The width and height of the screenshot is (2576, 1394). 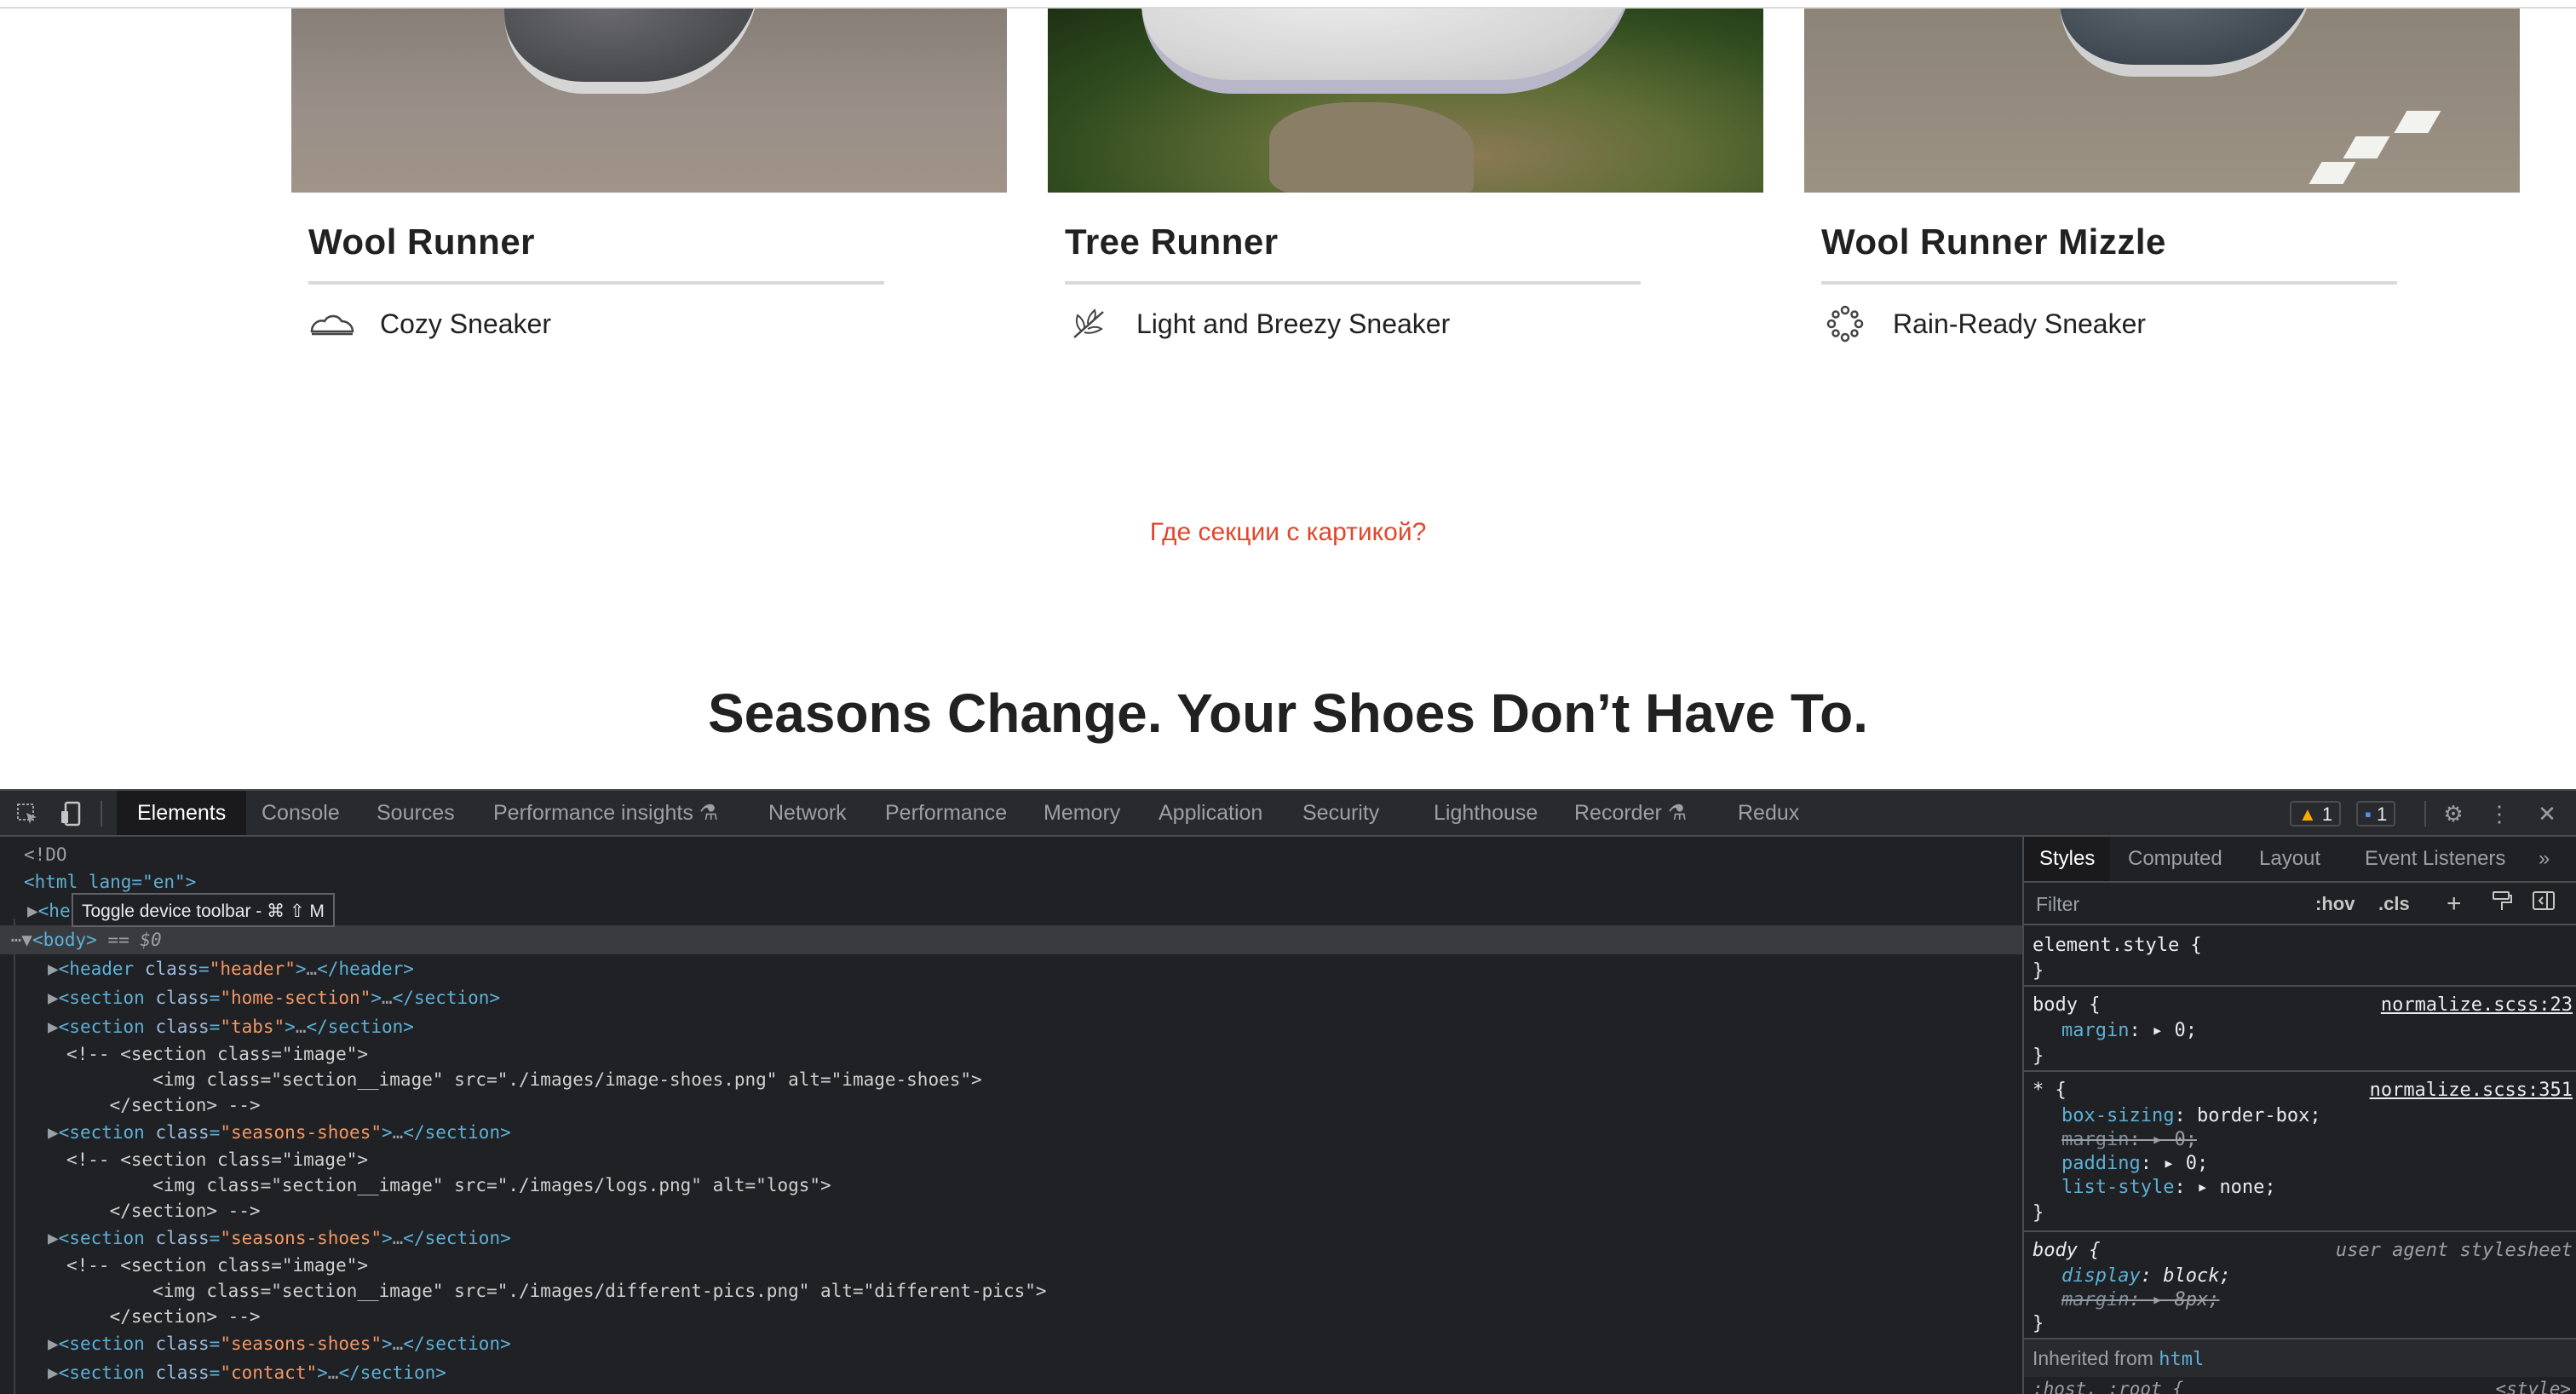 I want to click on rule-declaration-overridden: margin: ▸ 0;, so click(x=2129, y=1140).